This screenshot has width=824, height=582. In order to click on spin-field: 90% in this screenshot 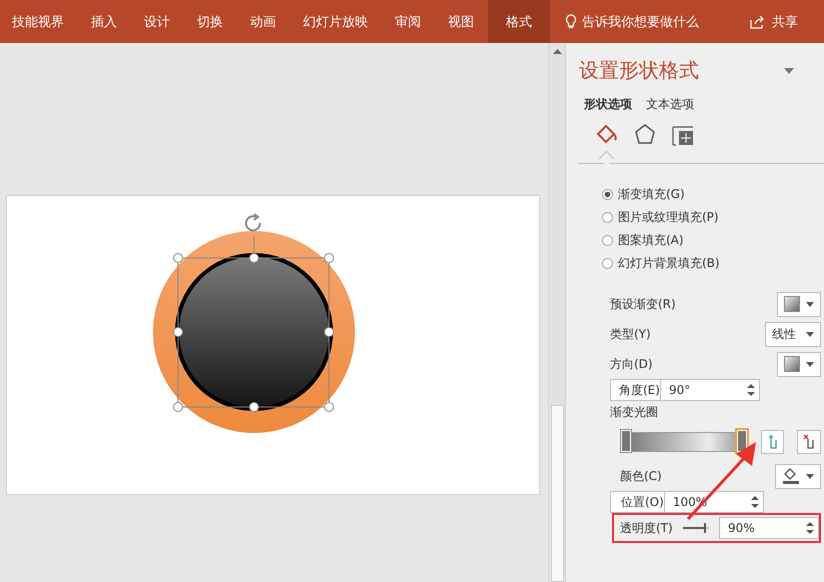, I will do `click(769, 528)`.